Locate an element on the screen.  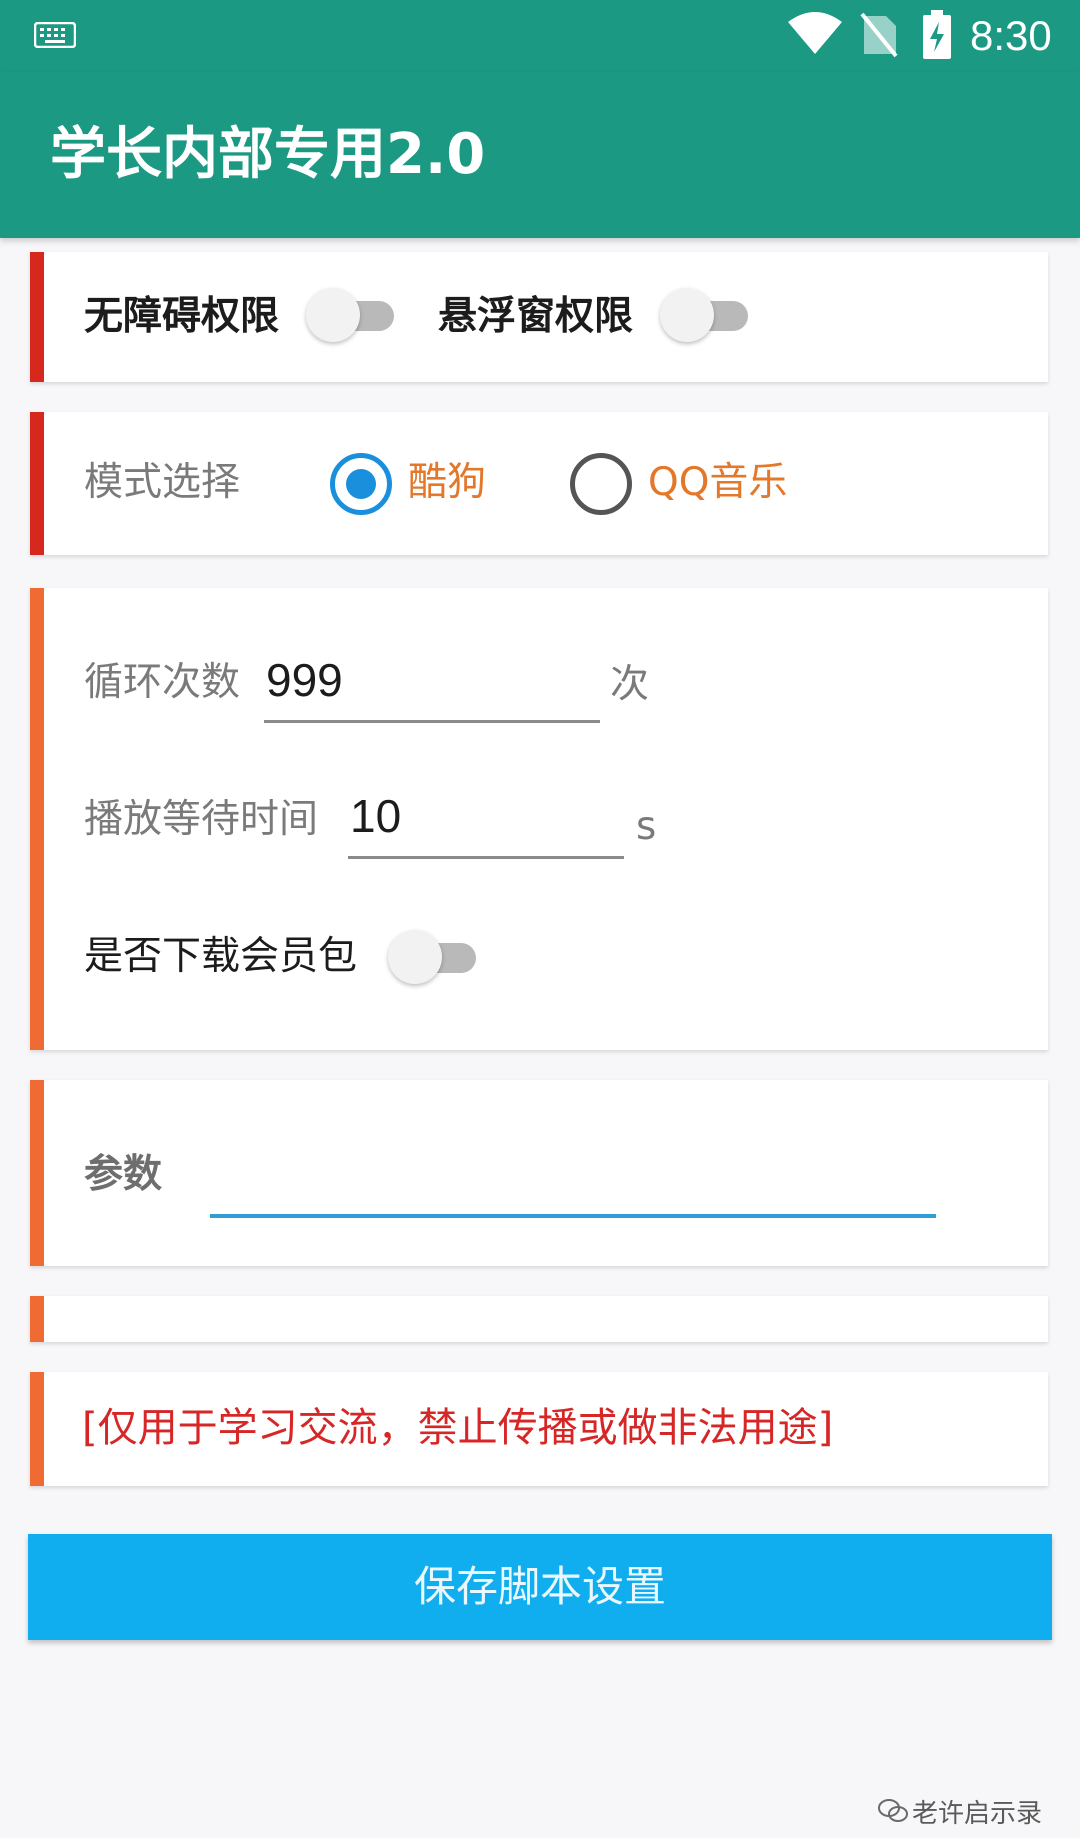
empty-card is located at coordinates (539, 1319).